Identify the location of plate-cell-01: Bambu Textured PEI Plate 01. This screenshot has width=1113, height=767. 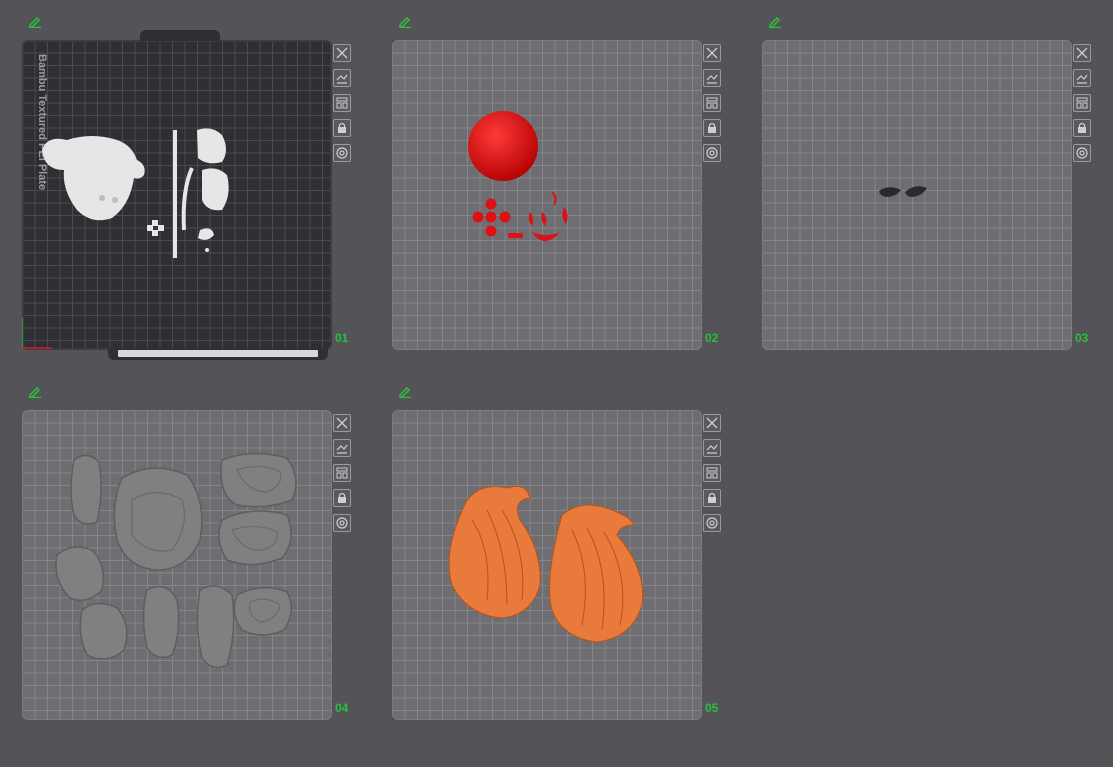
(192, 193).